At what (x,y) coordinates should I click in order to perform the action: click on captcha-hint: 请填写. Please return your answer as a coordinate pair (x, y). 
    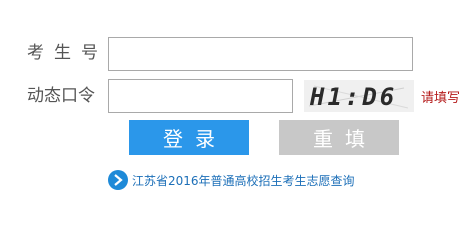
    Looking at the image, I should click on (441, 98).